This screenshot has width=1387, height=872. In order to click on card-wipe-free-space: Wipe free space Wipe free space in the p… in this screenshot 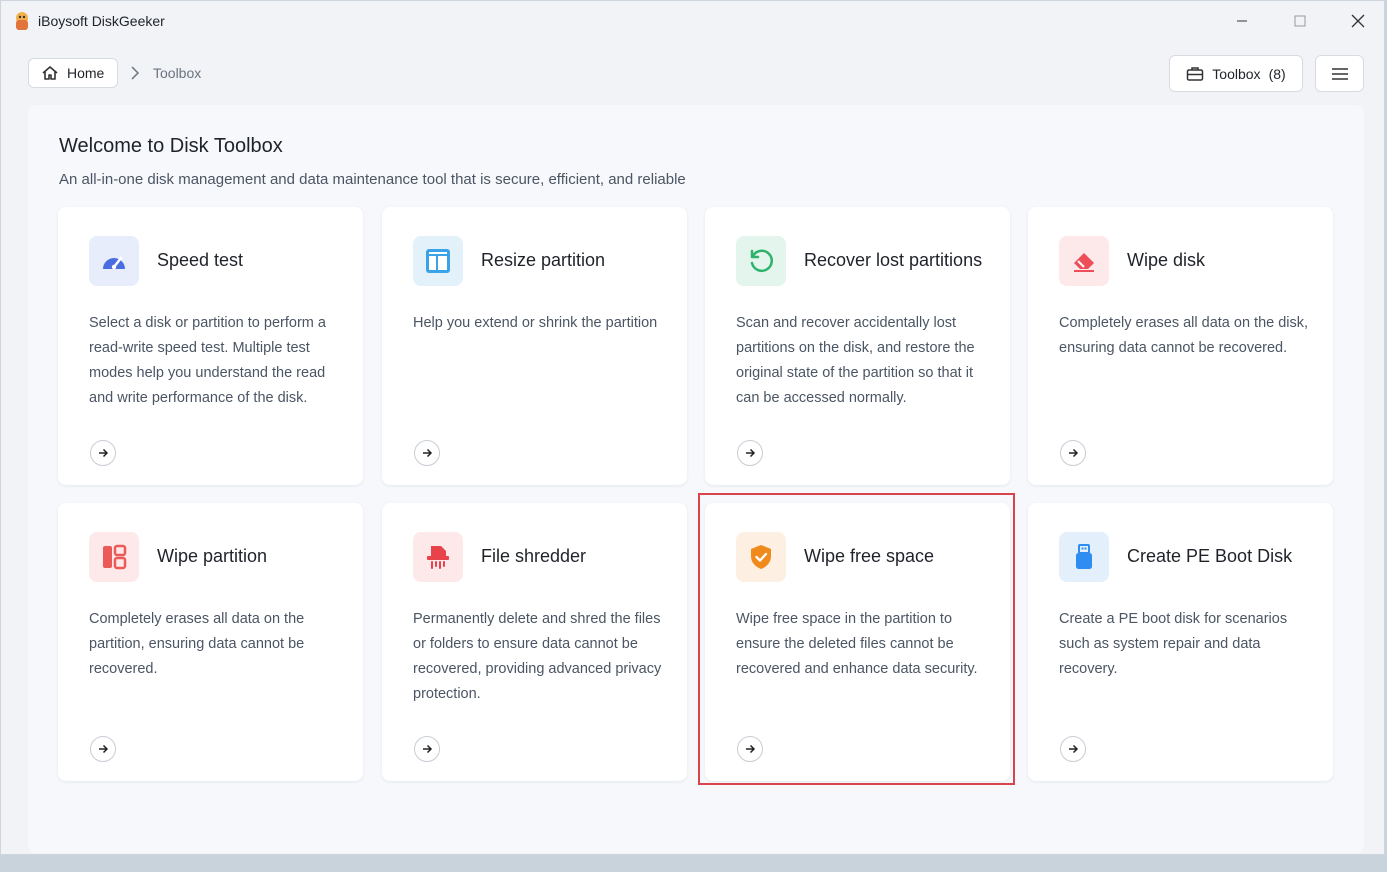, I will do `click(857, 642)`.